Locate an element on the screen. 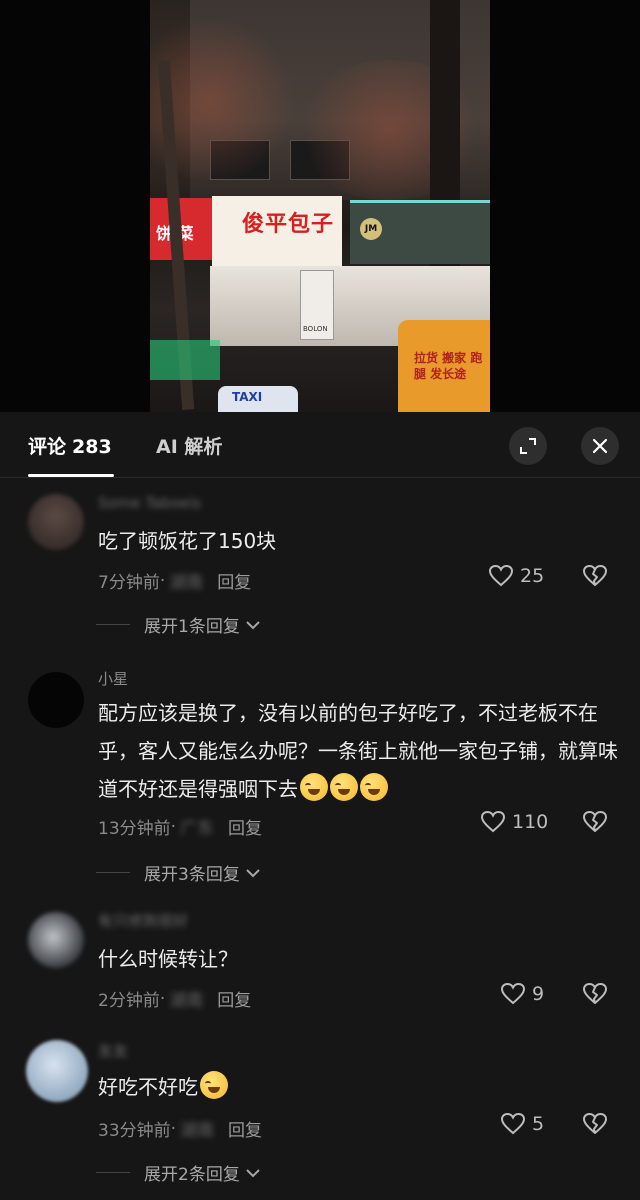 Image resolution: width=640 pixels, height=1200 pixels. taxi-label: TAXI is located at coordinates (247, 397).